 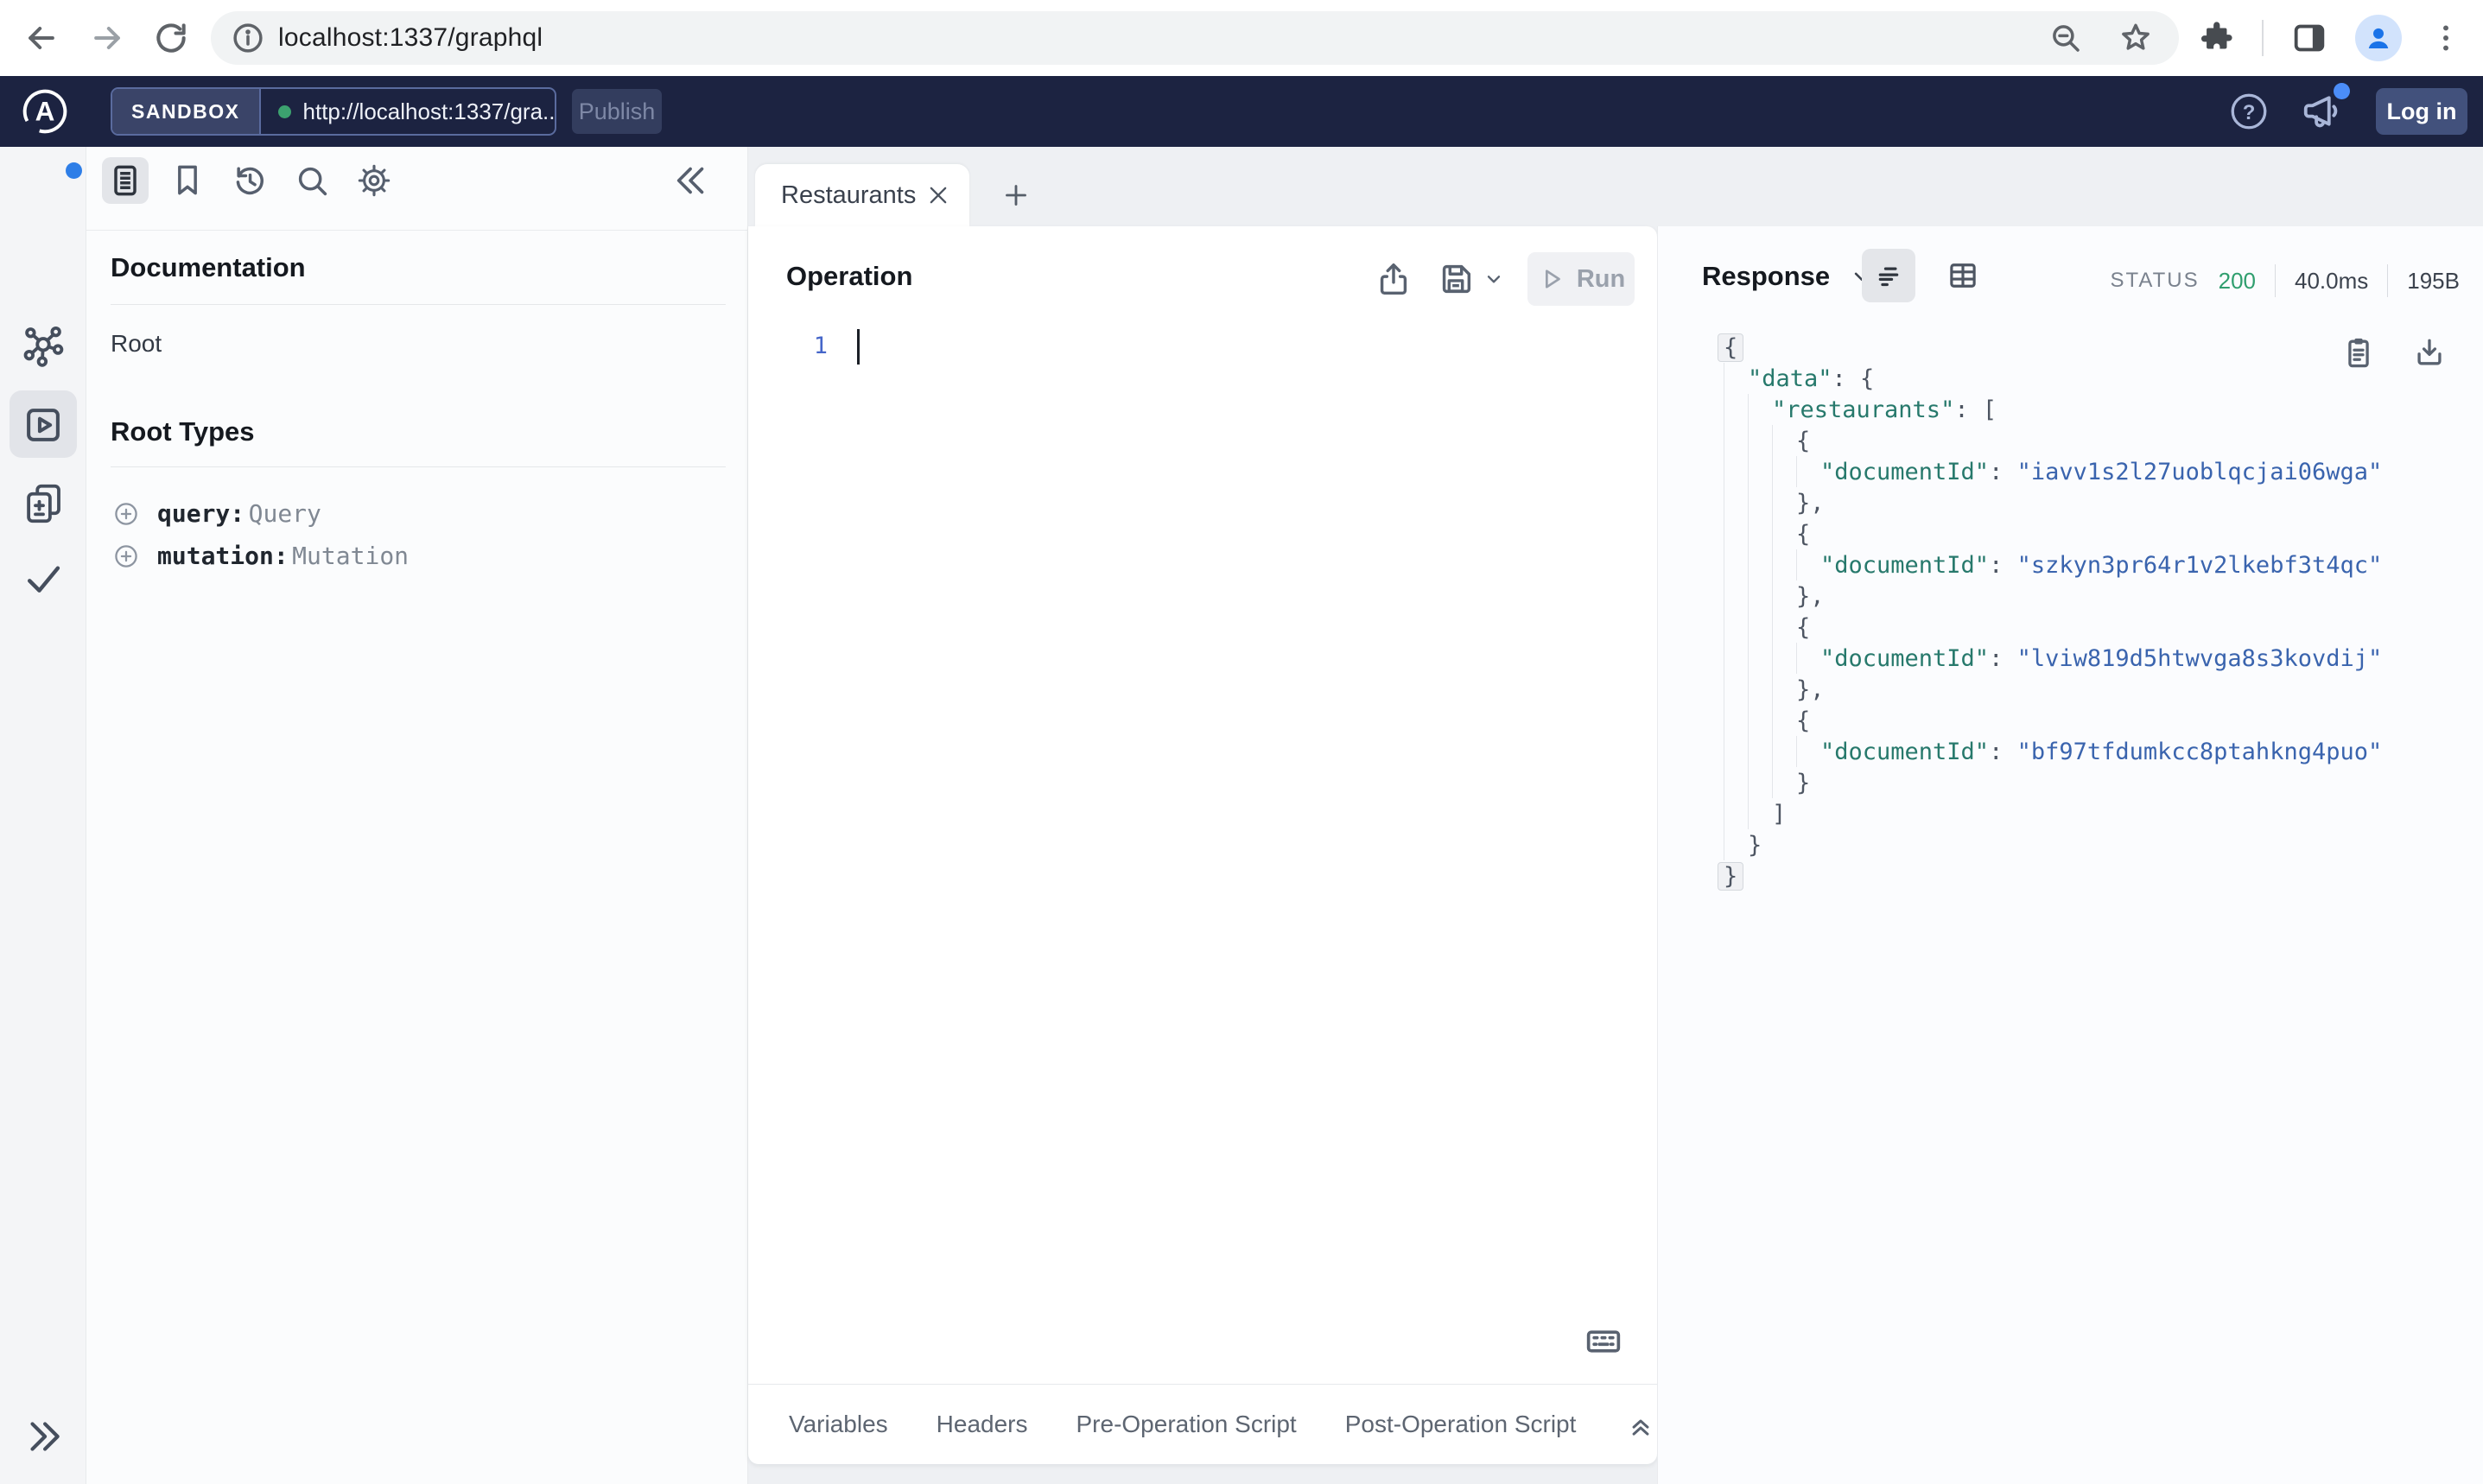 What do you see at coordinates (2216, 38) in the screenshot?
I see `extensions-icon` at bounding box center [2216, 38].